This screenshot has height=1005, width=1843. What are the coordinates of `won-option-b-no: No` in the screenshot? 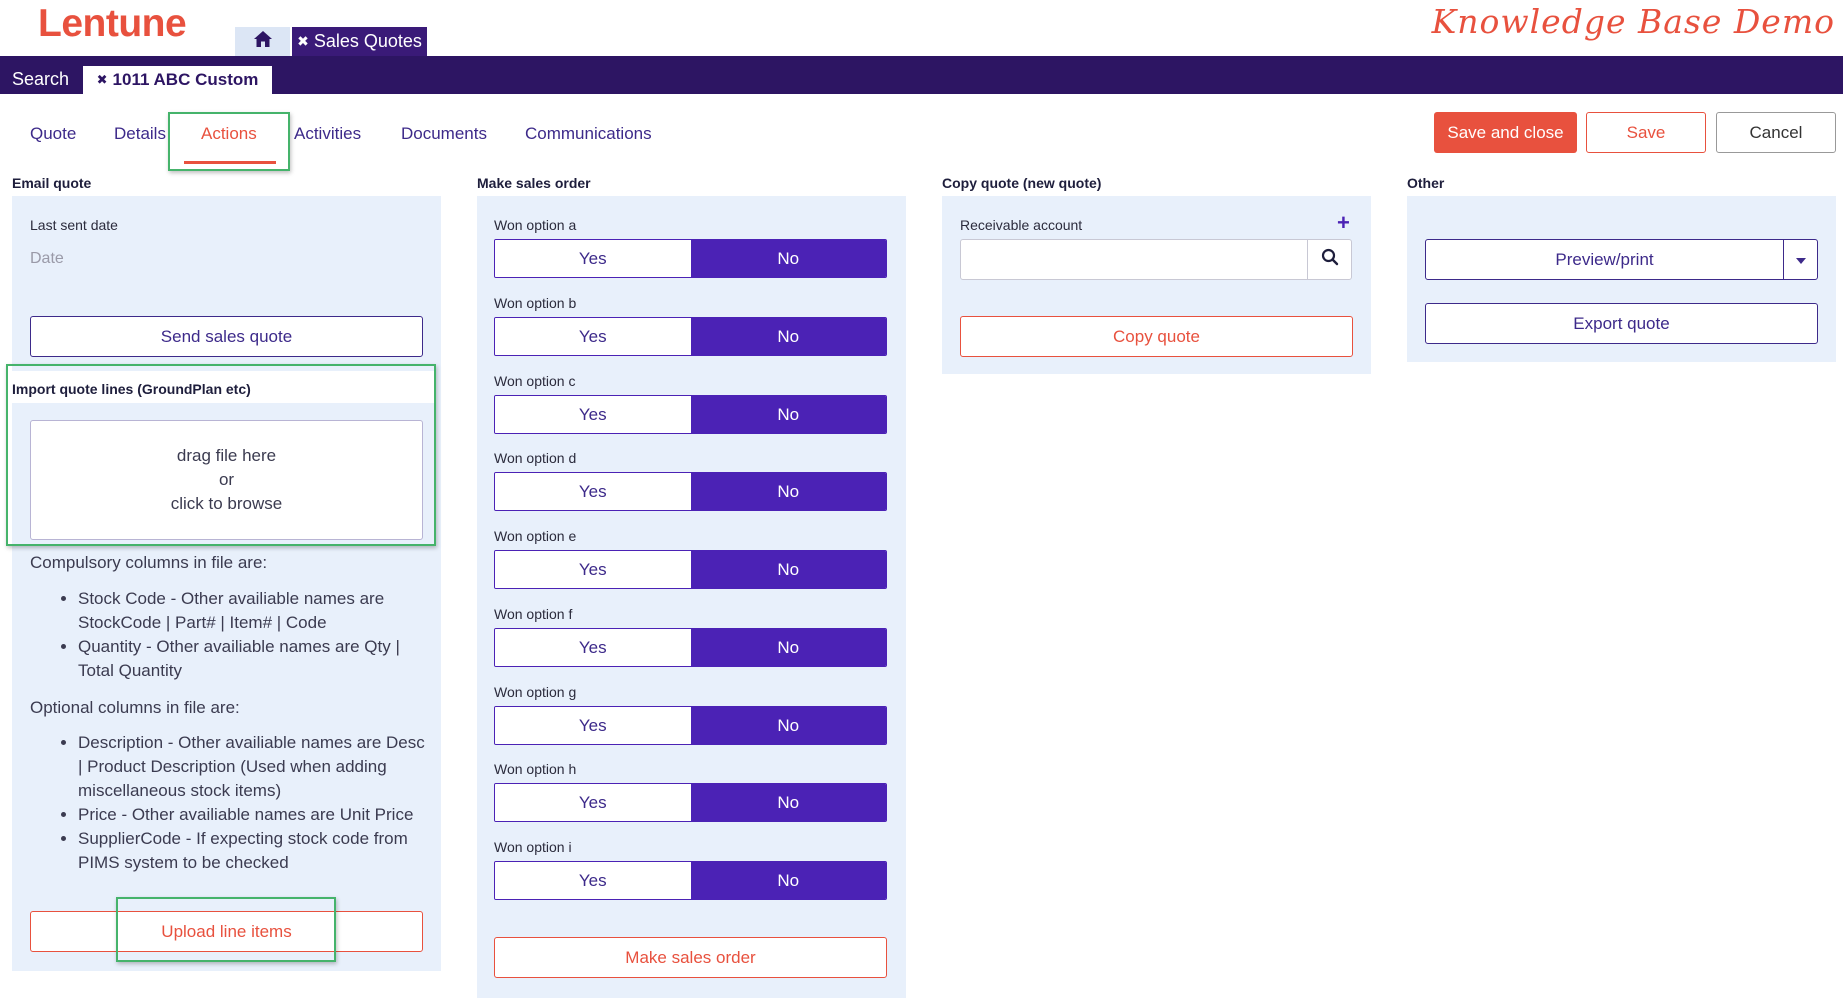 It's located at (788, 336).